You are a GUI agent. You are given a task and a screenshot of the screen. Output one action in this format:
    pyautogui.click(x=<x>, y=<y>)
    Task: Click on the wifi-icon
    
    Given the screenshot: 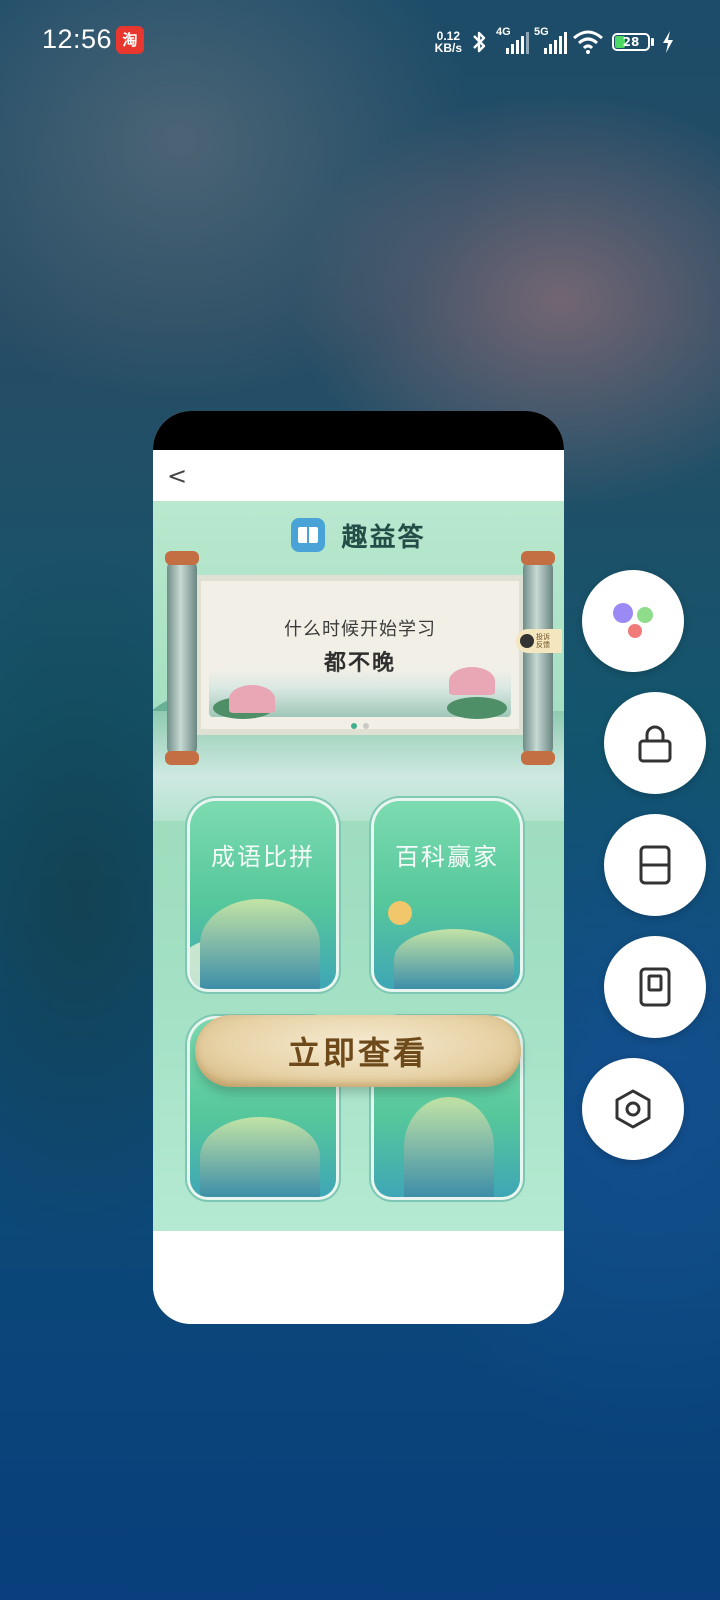 What is the action you would take?
    pyautogui.click(x=588, y=42)
    